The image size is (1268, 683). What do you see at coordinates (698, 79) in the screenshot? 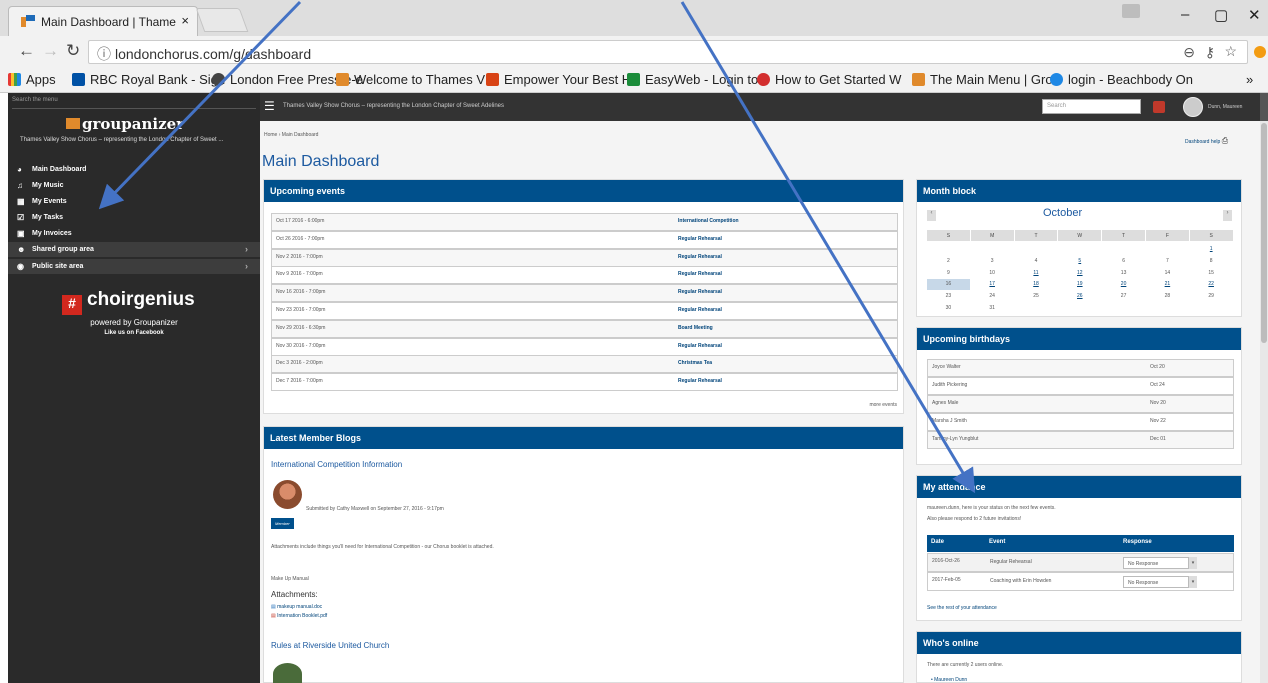
I see `bookmark-easyweb: EasyWeb - Login to o` at bounding box center [698, 79].